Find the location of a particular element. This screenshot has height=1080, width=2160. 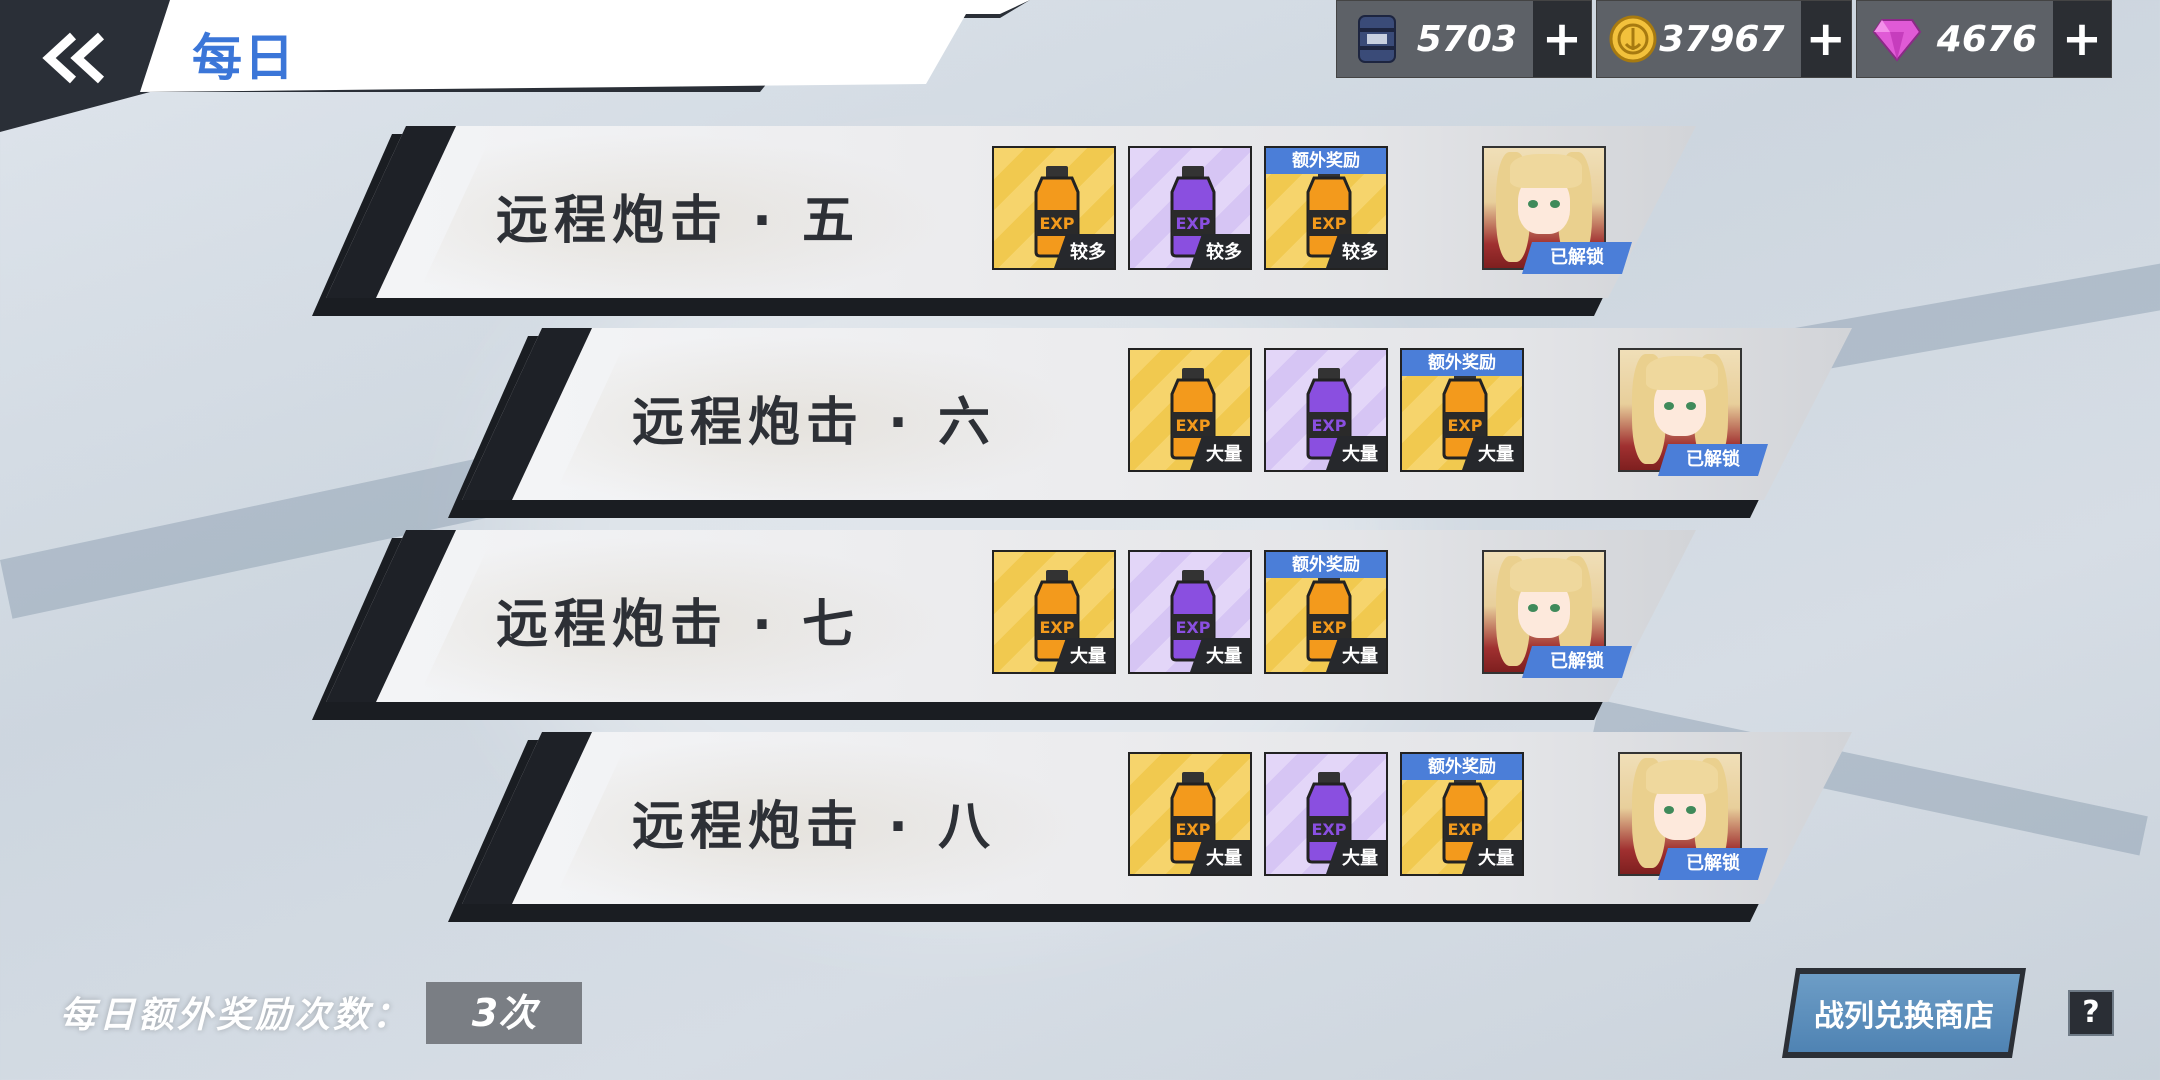

back-button is located at coordinates (74, 58).